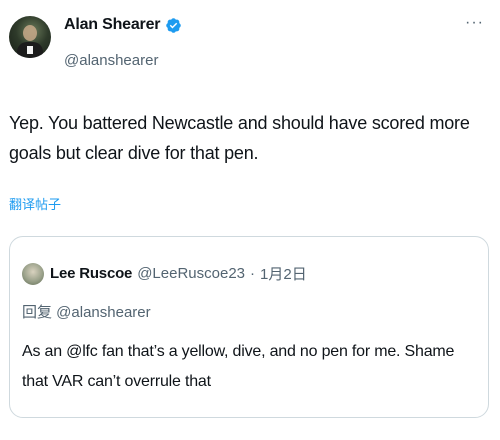 Image resolution: width=500 pixels, height=440 pixels. Describe the element at coordinates (111, 60) in the screenshot. I see `author-handle: @alanshearer` at that location.